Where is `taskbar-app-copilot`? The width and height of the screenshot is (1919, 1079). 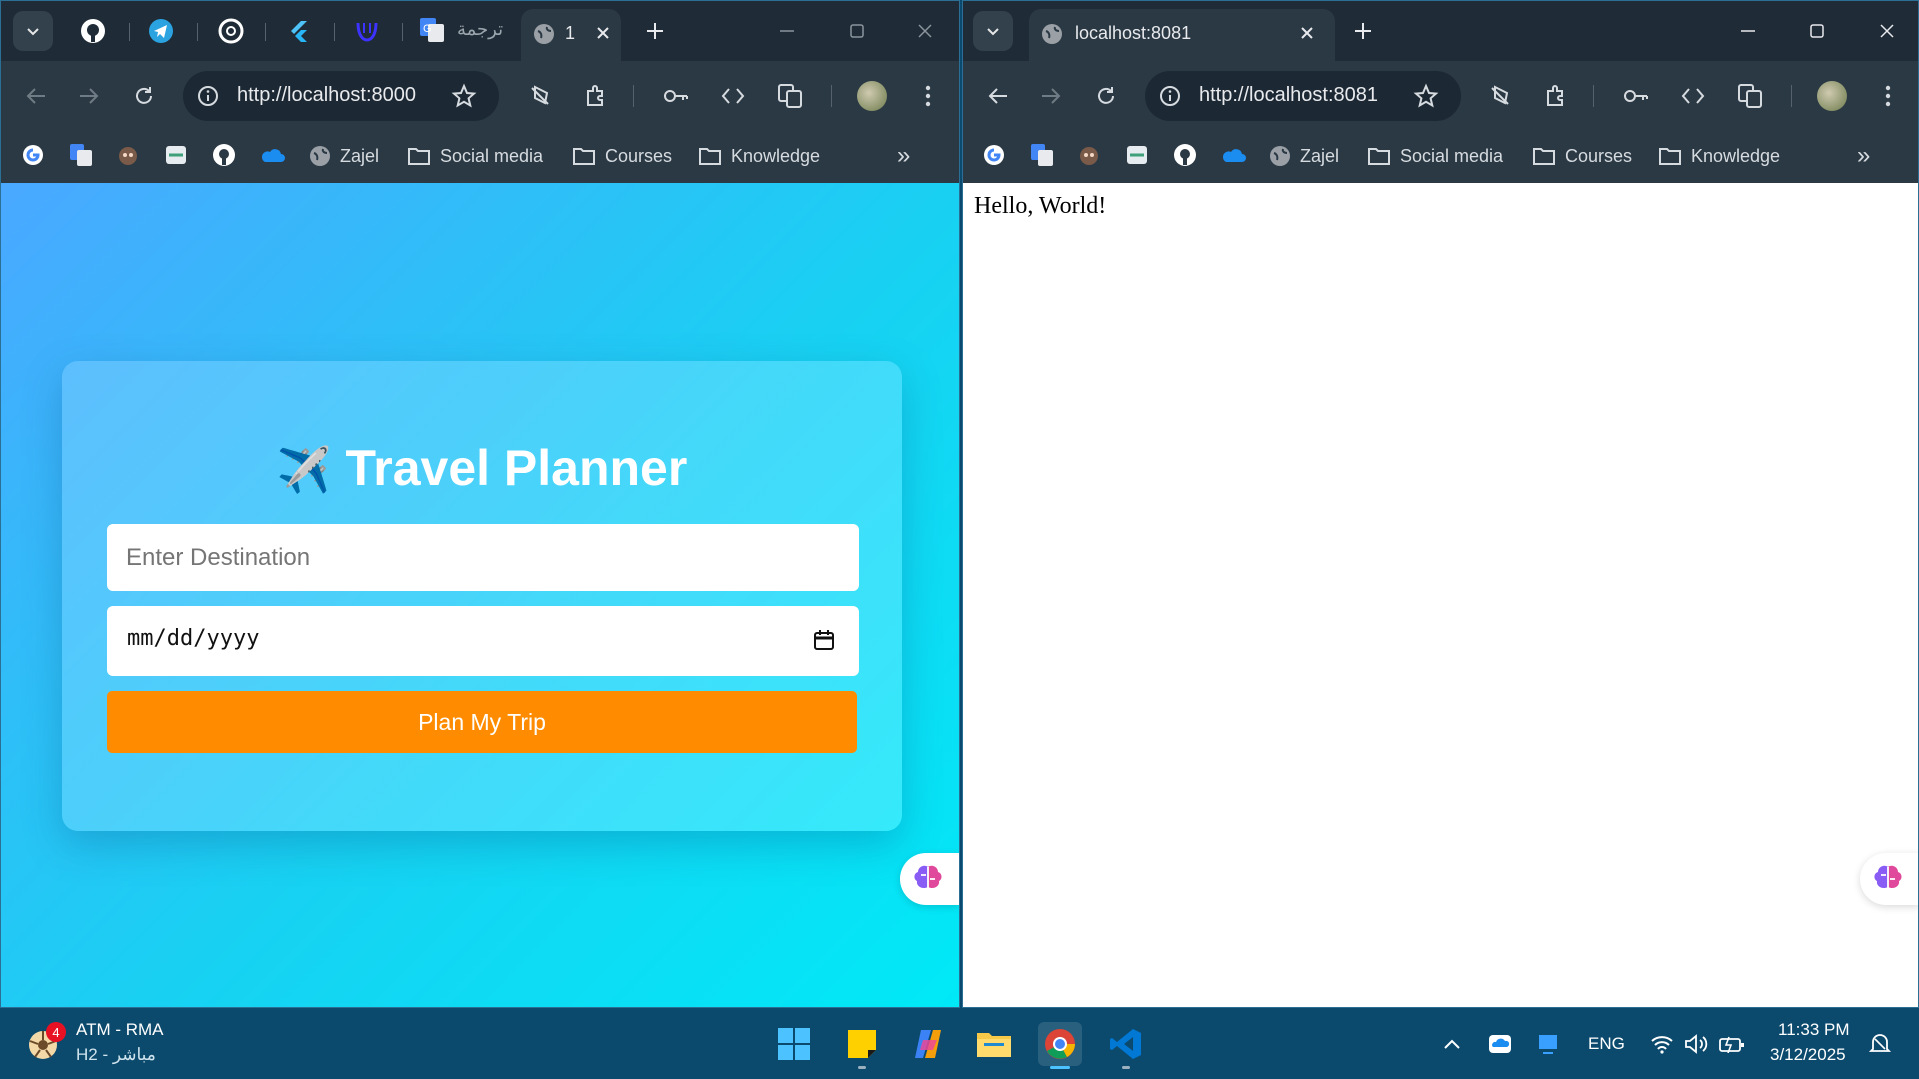
taskbar-app-copilot is located at coordinates (928, 1044).